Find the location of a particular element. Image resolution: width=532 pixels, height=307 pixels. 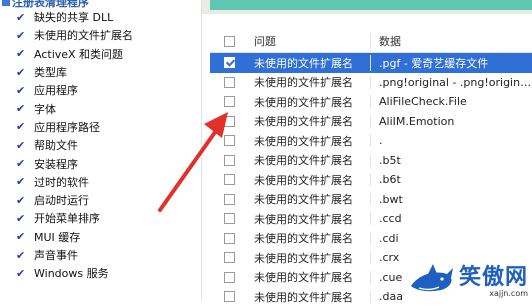

row-data: .cdi is located at coordinates (451, 238).